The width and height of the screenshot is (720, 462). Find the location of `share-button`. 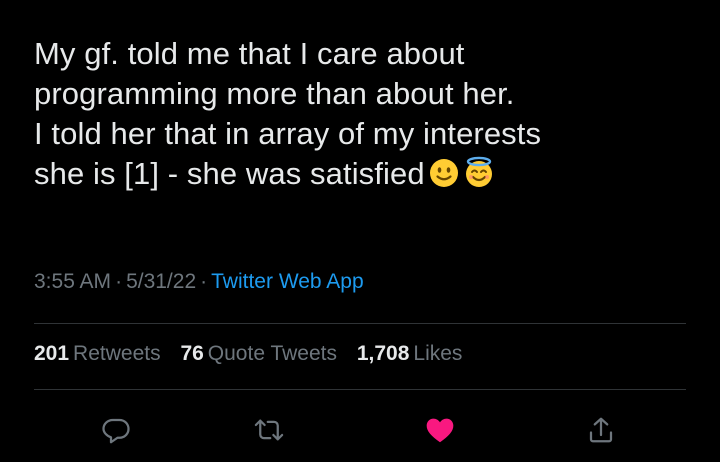

share-button is located at coordinates (601, 430).